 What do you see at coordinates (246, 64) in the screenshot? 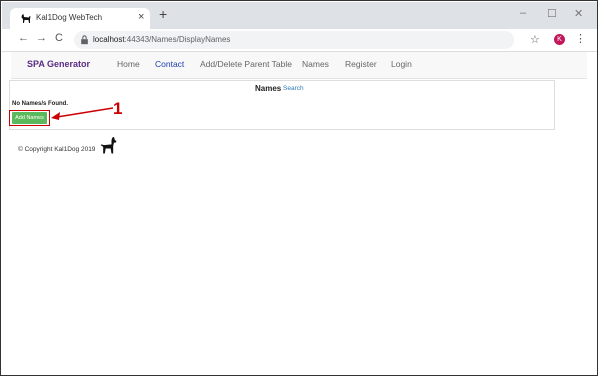
I see `nav-add-delete-parent-table: Add/Delete Parent Table` at bounding box center [246, 64].